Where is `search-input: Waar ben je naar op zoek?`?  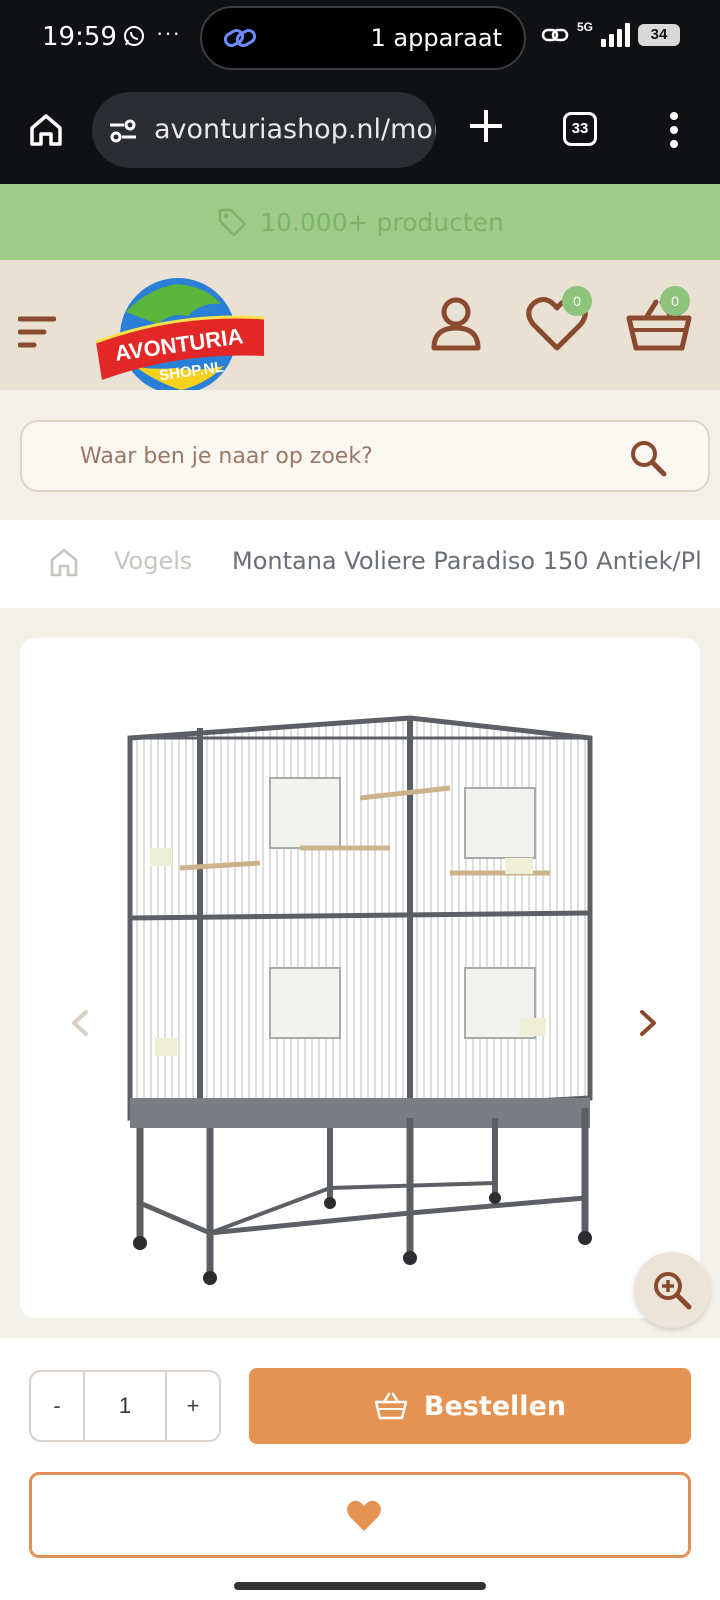
search-input: Waar ben je naar op zoek? is located at coordinates (365, 456).